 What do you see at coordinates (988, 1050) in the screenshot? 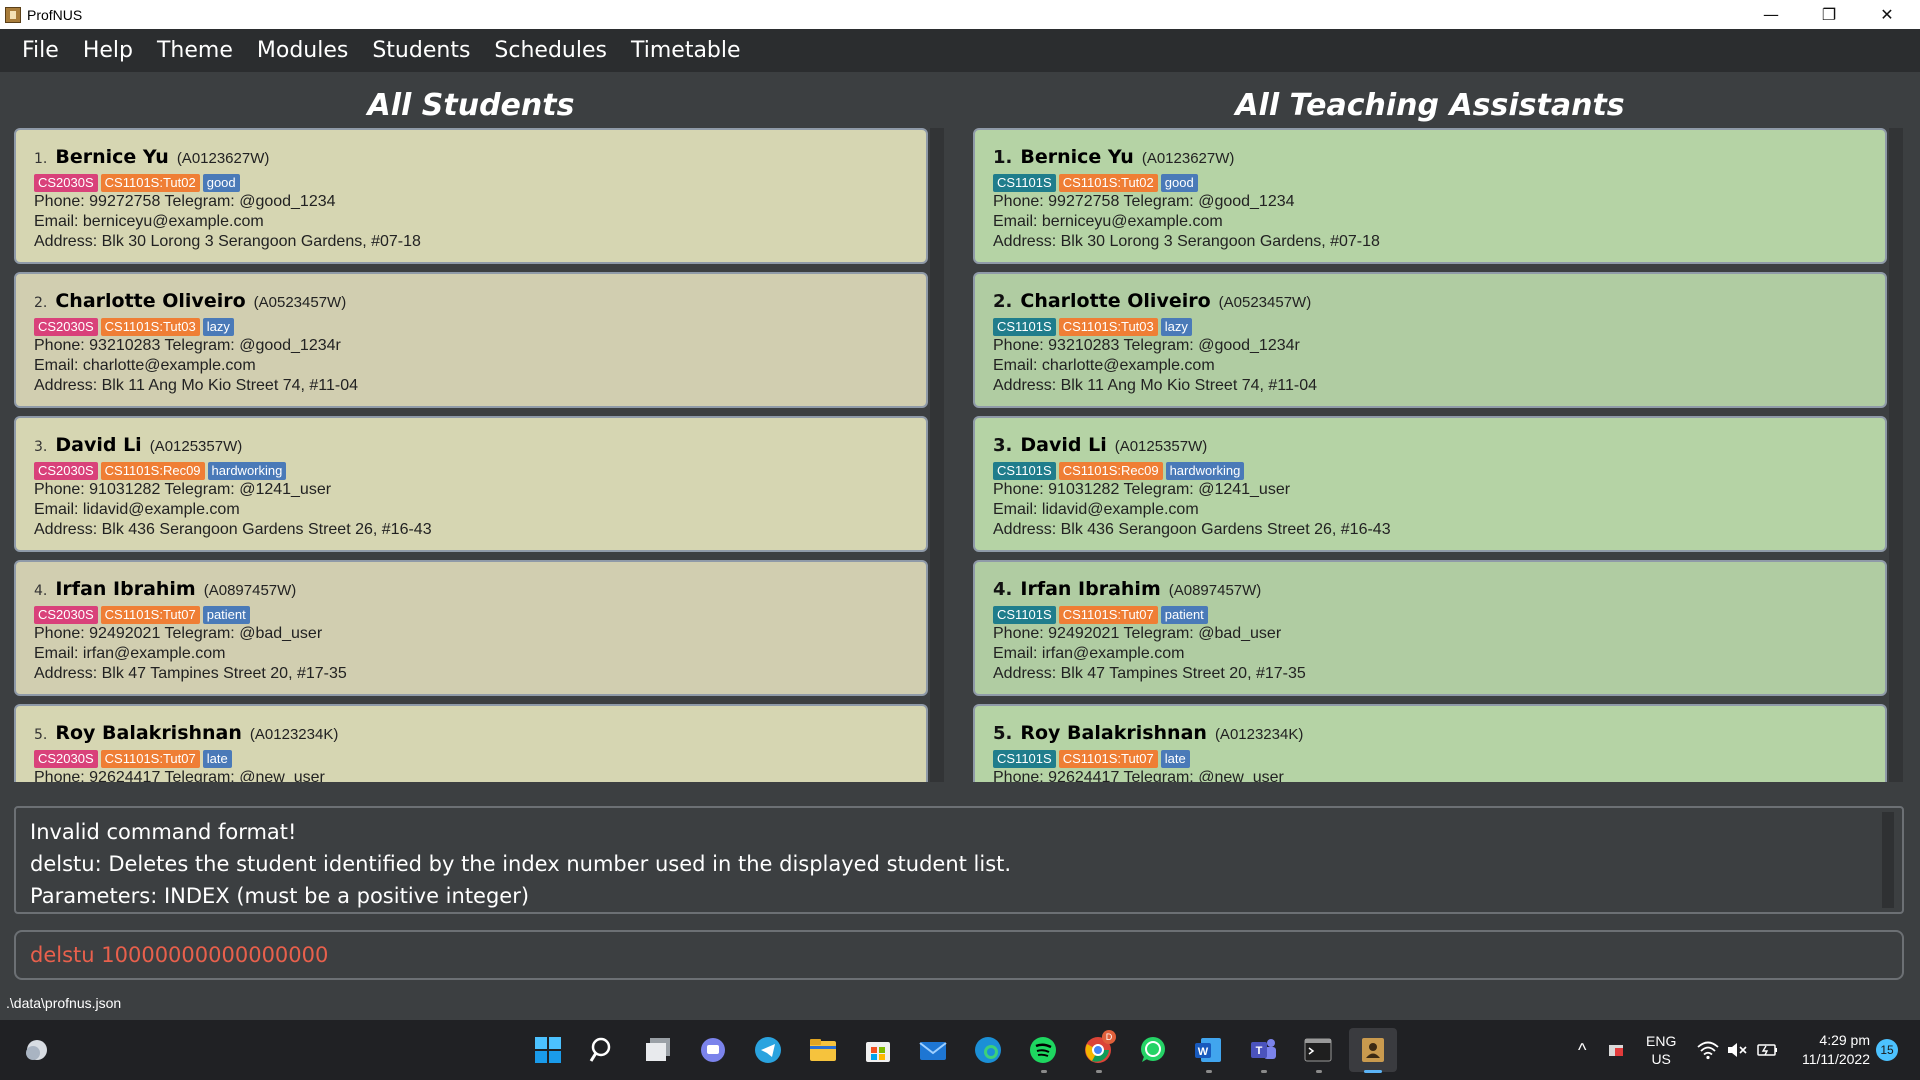
I see `edge-icon` at bounding box center [988, 1050].